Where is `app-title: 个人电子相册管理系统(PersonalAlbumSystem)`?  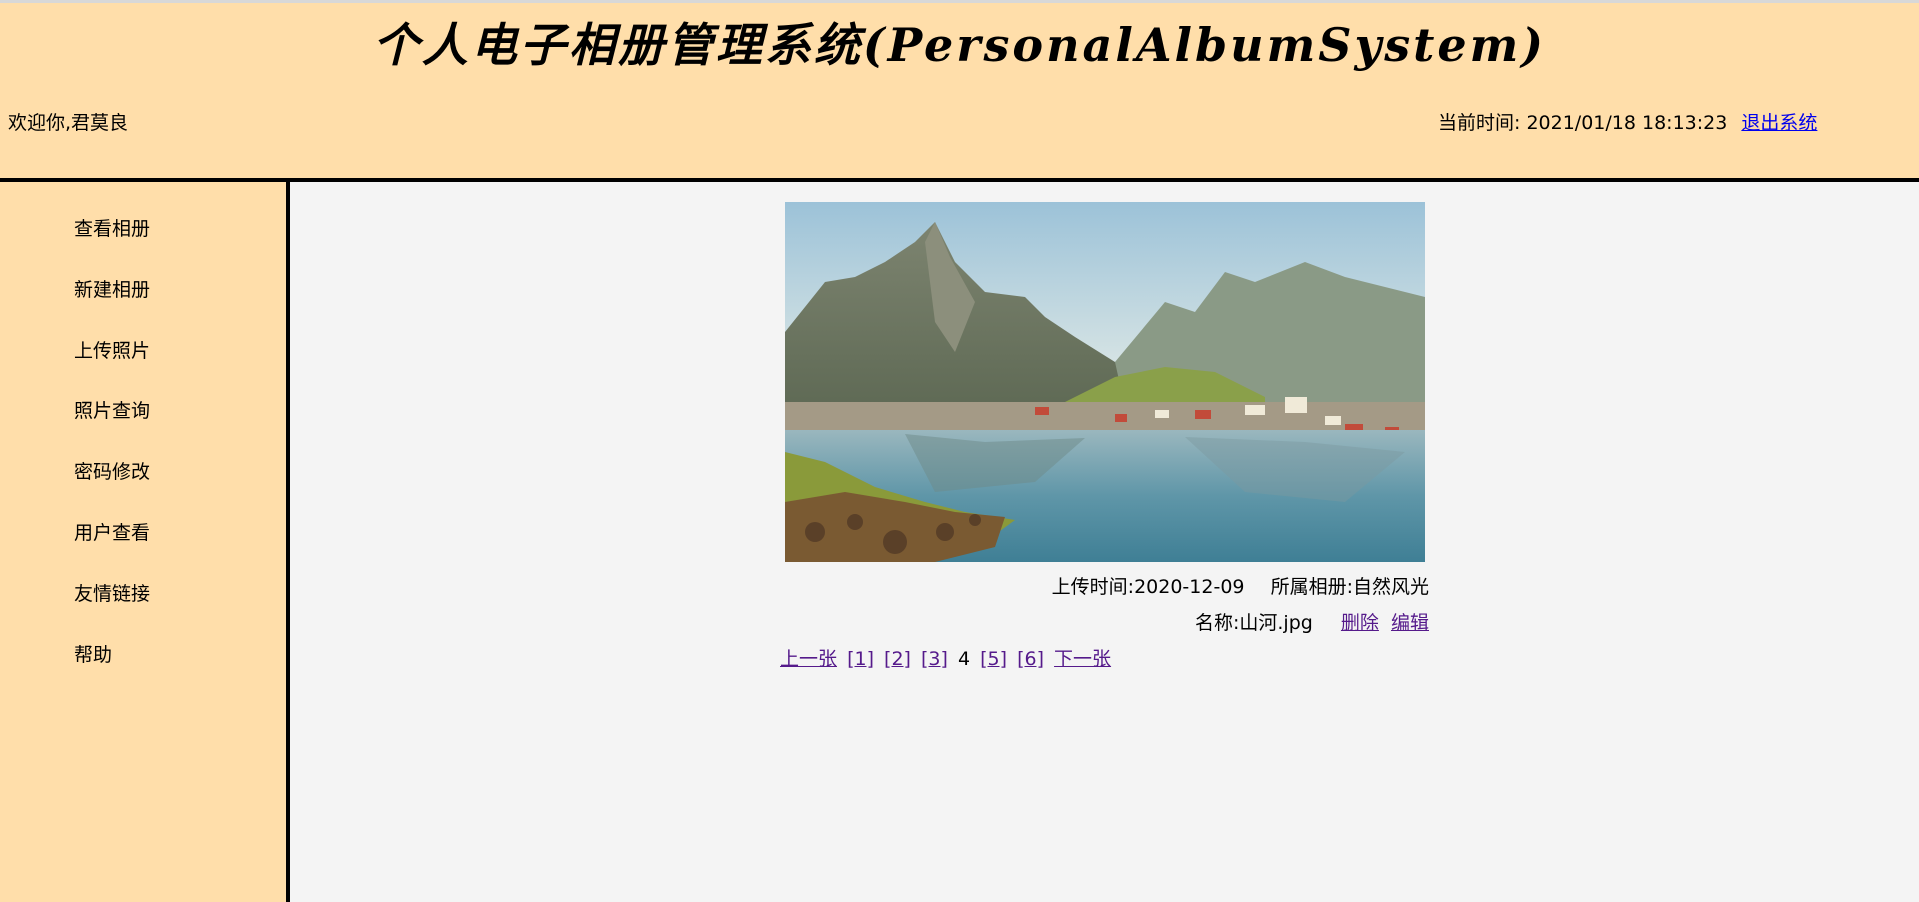
app-title: 个人电子相册管理系统(PersonalAlbumSystem) is located at coordinates (959, 45).